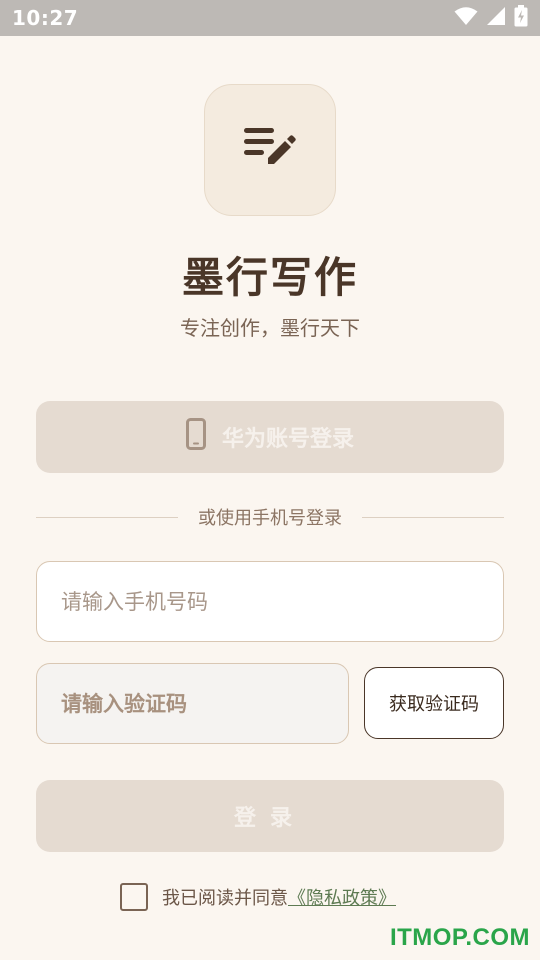 The height and width of the screenshot is (960, 540). I want to click on login-button: 登录, so click(270, 816).